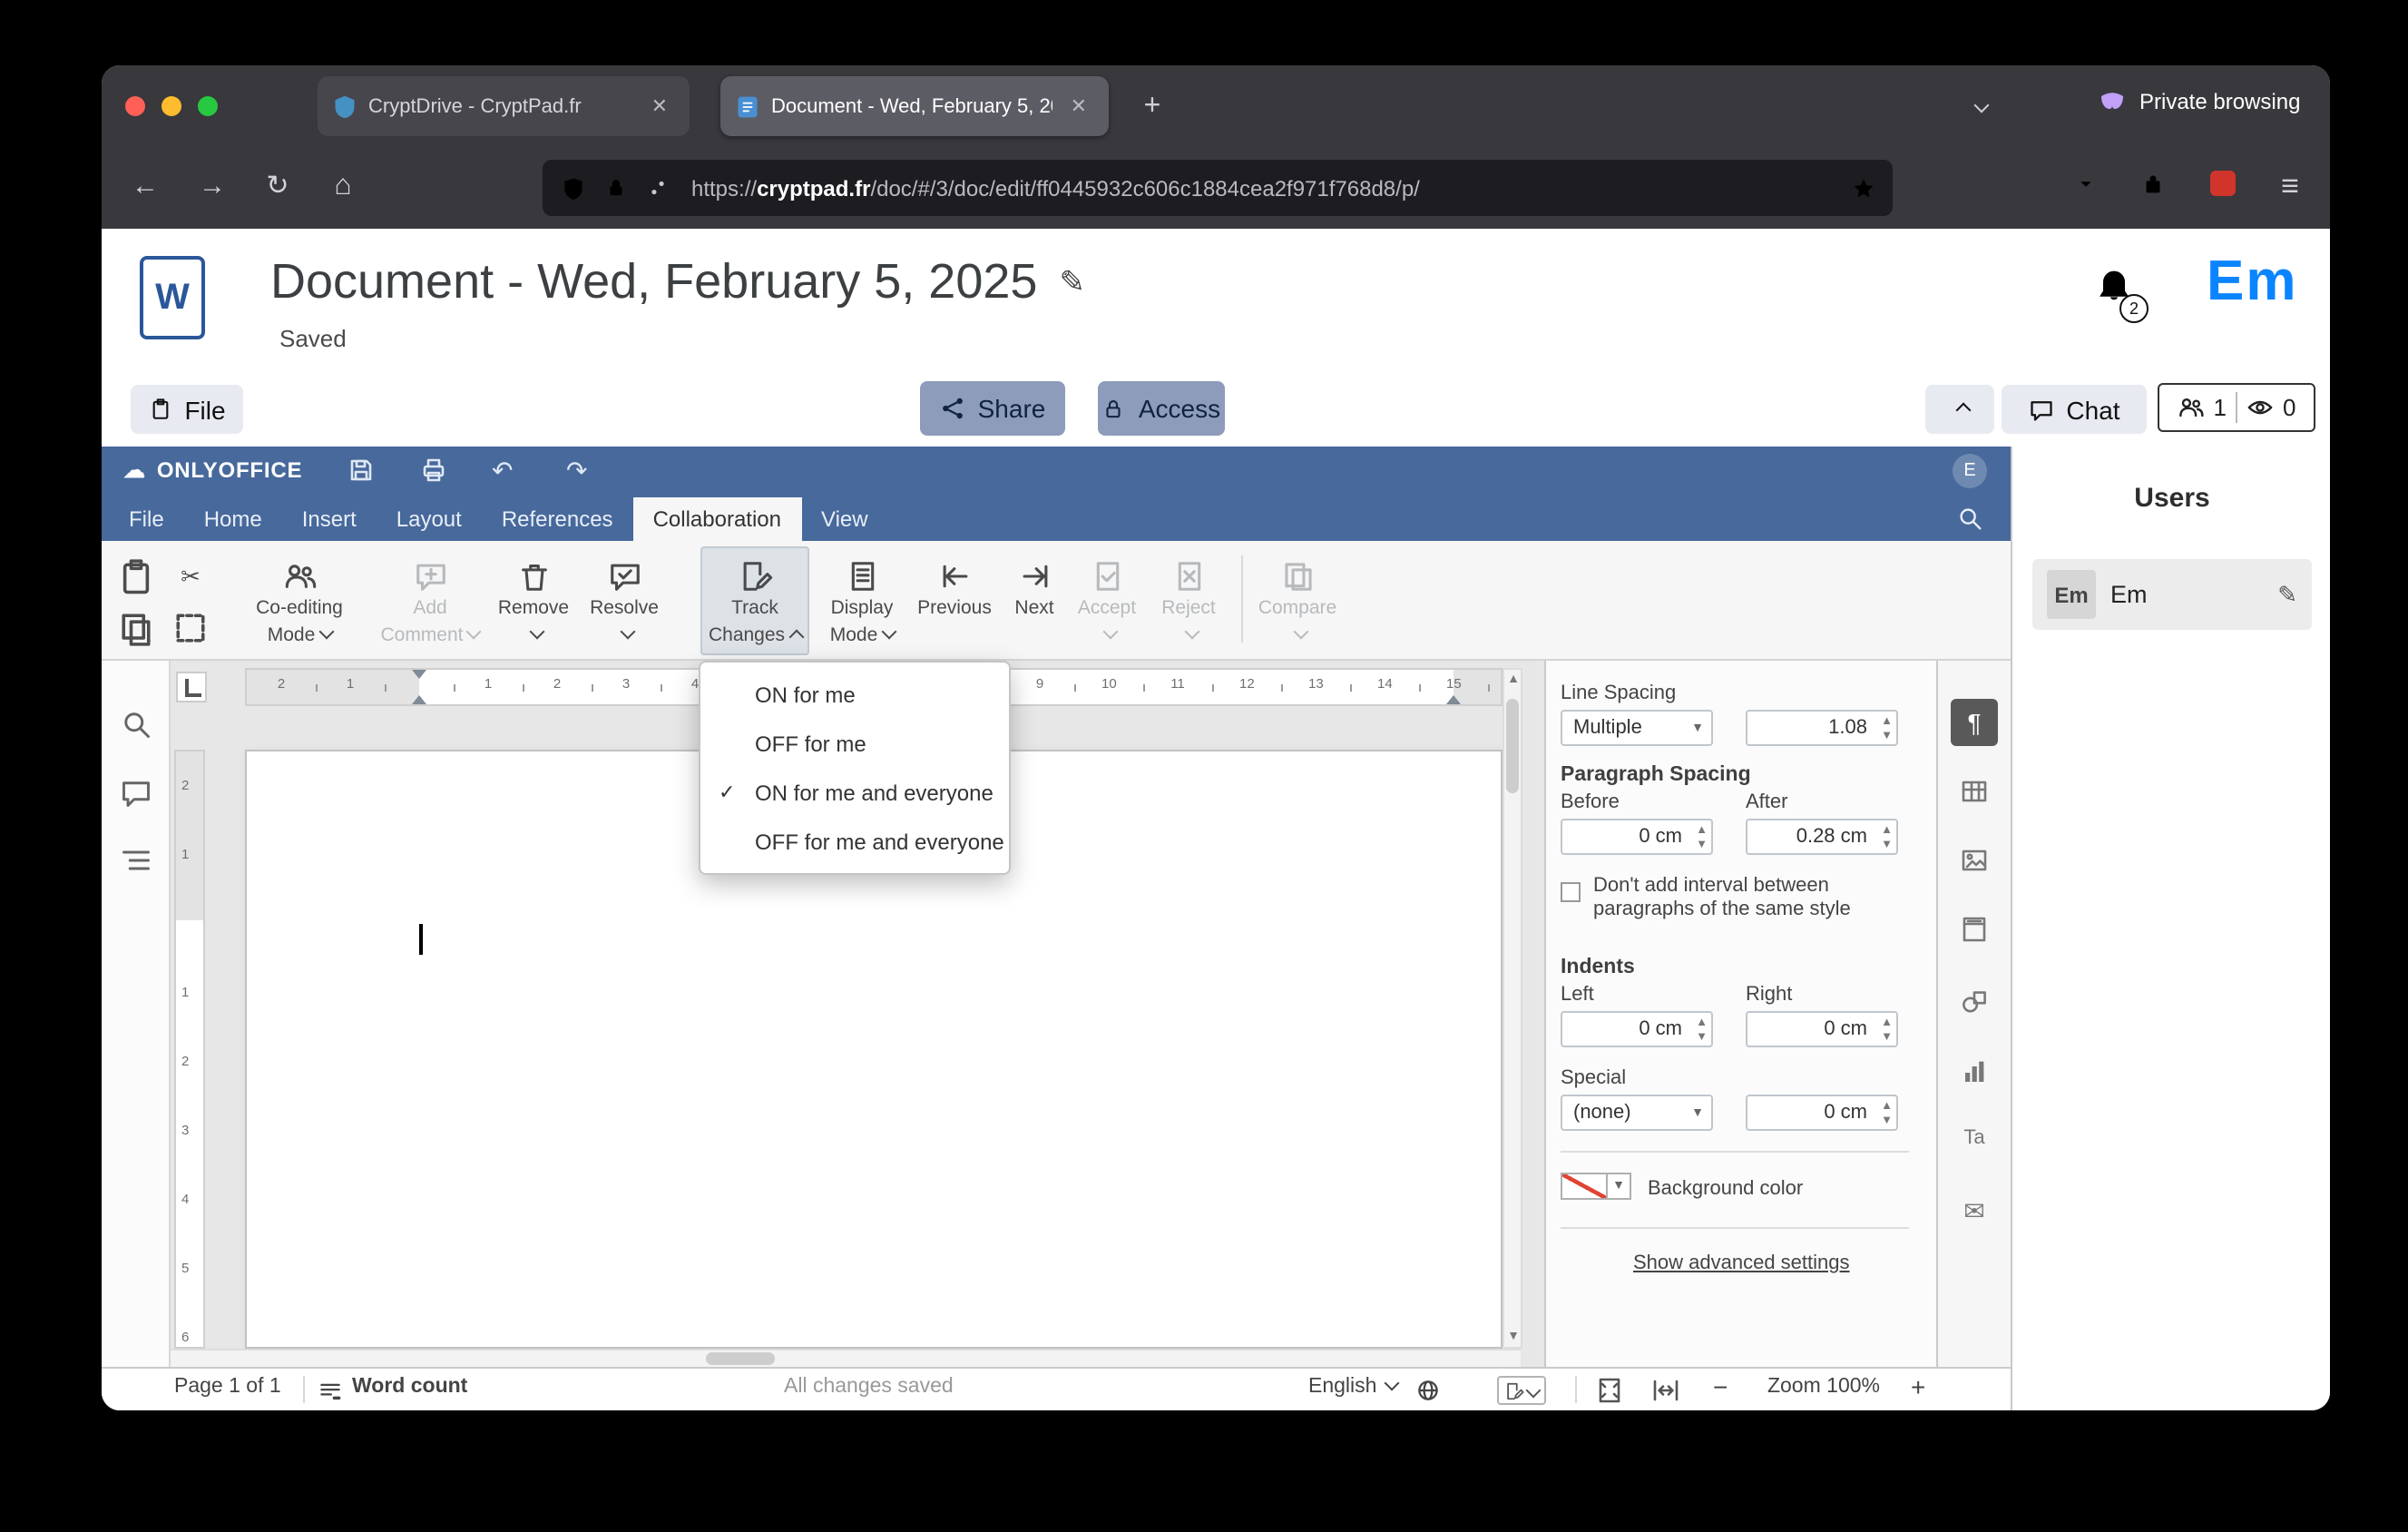 This screenshot has width=2408, height=1532. Describe the element at coordinates (278, 187) in the screenshot. I see `reload-icon: ↻` at that location.